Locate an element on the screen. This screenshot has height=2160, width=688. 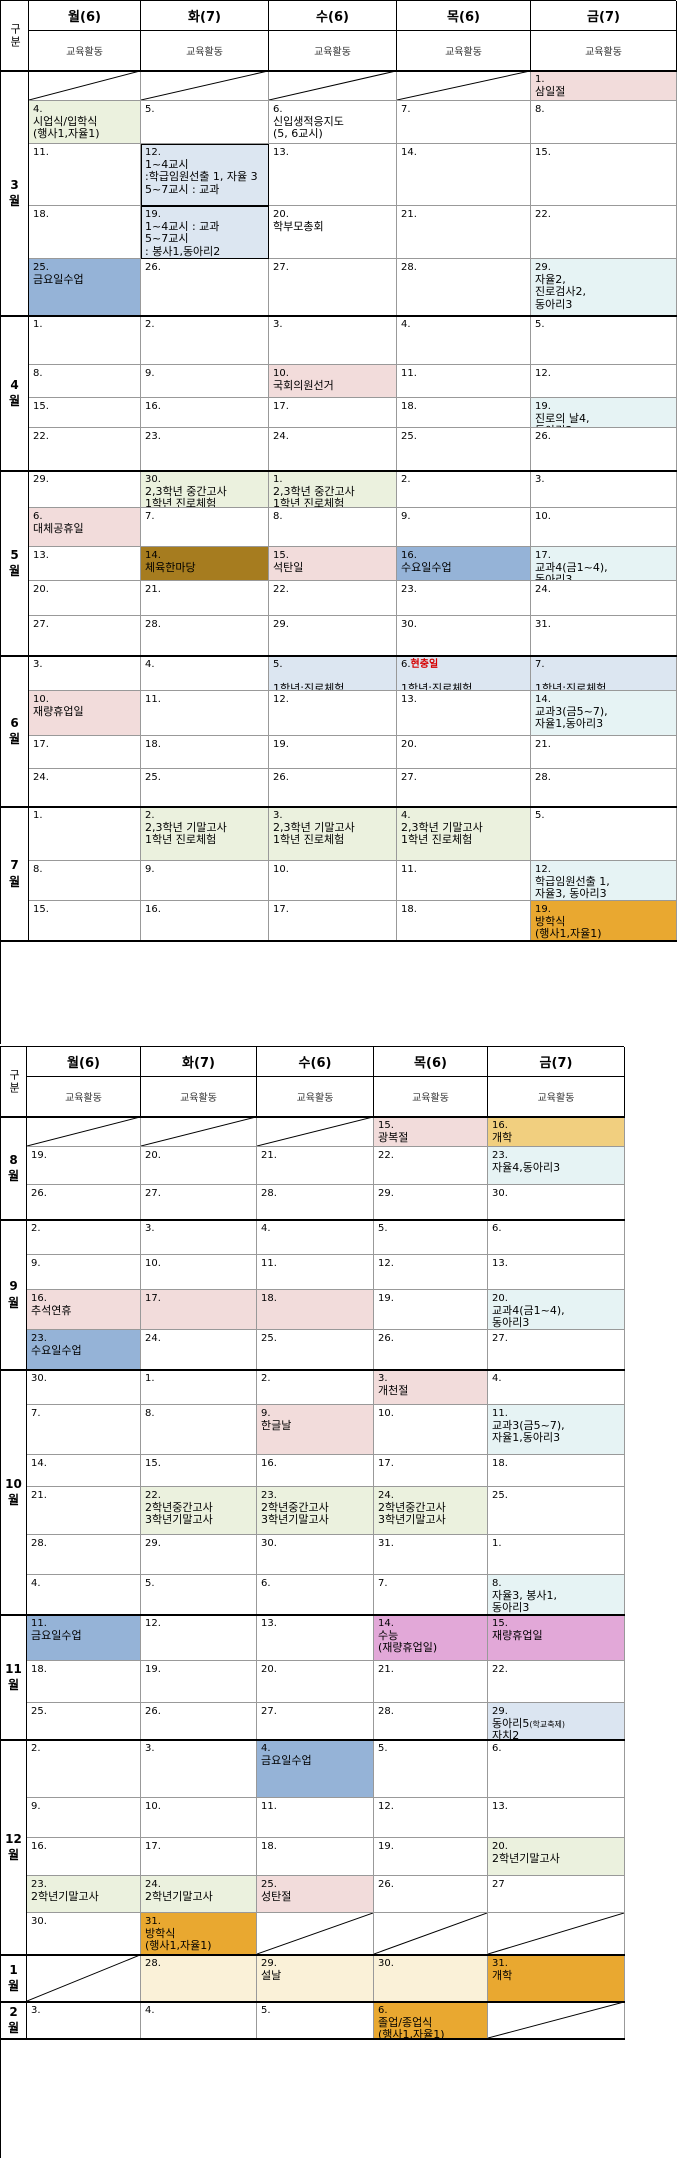
calendar-day-cell: 20. is located at coordinates (199, 1166).